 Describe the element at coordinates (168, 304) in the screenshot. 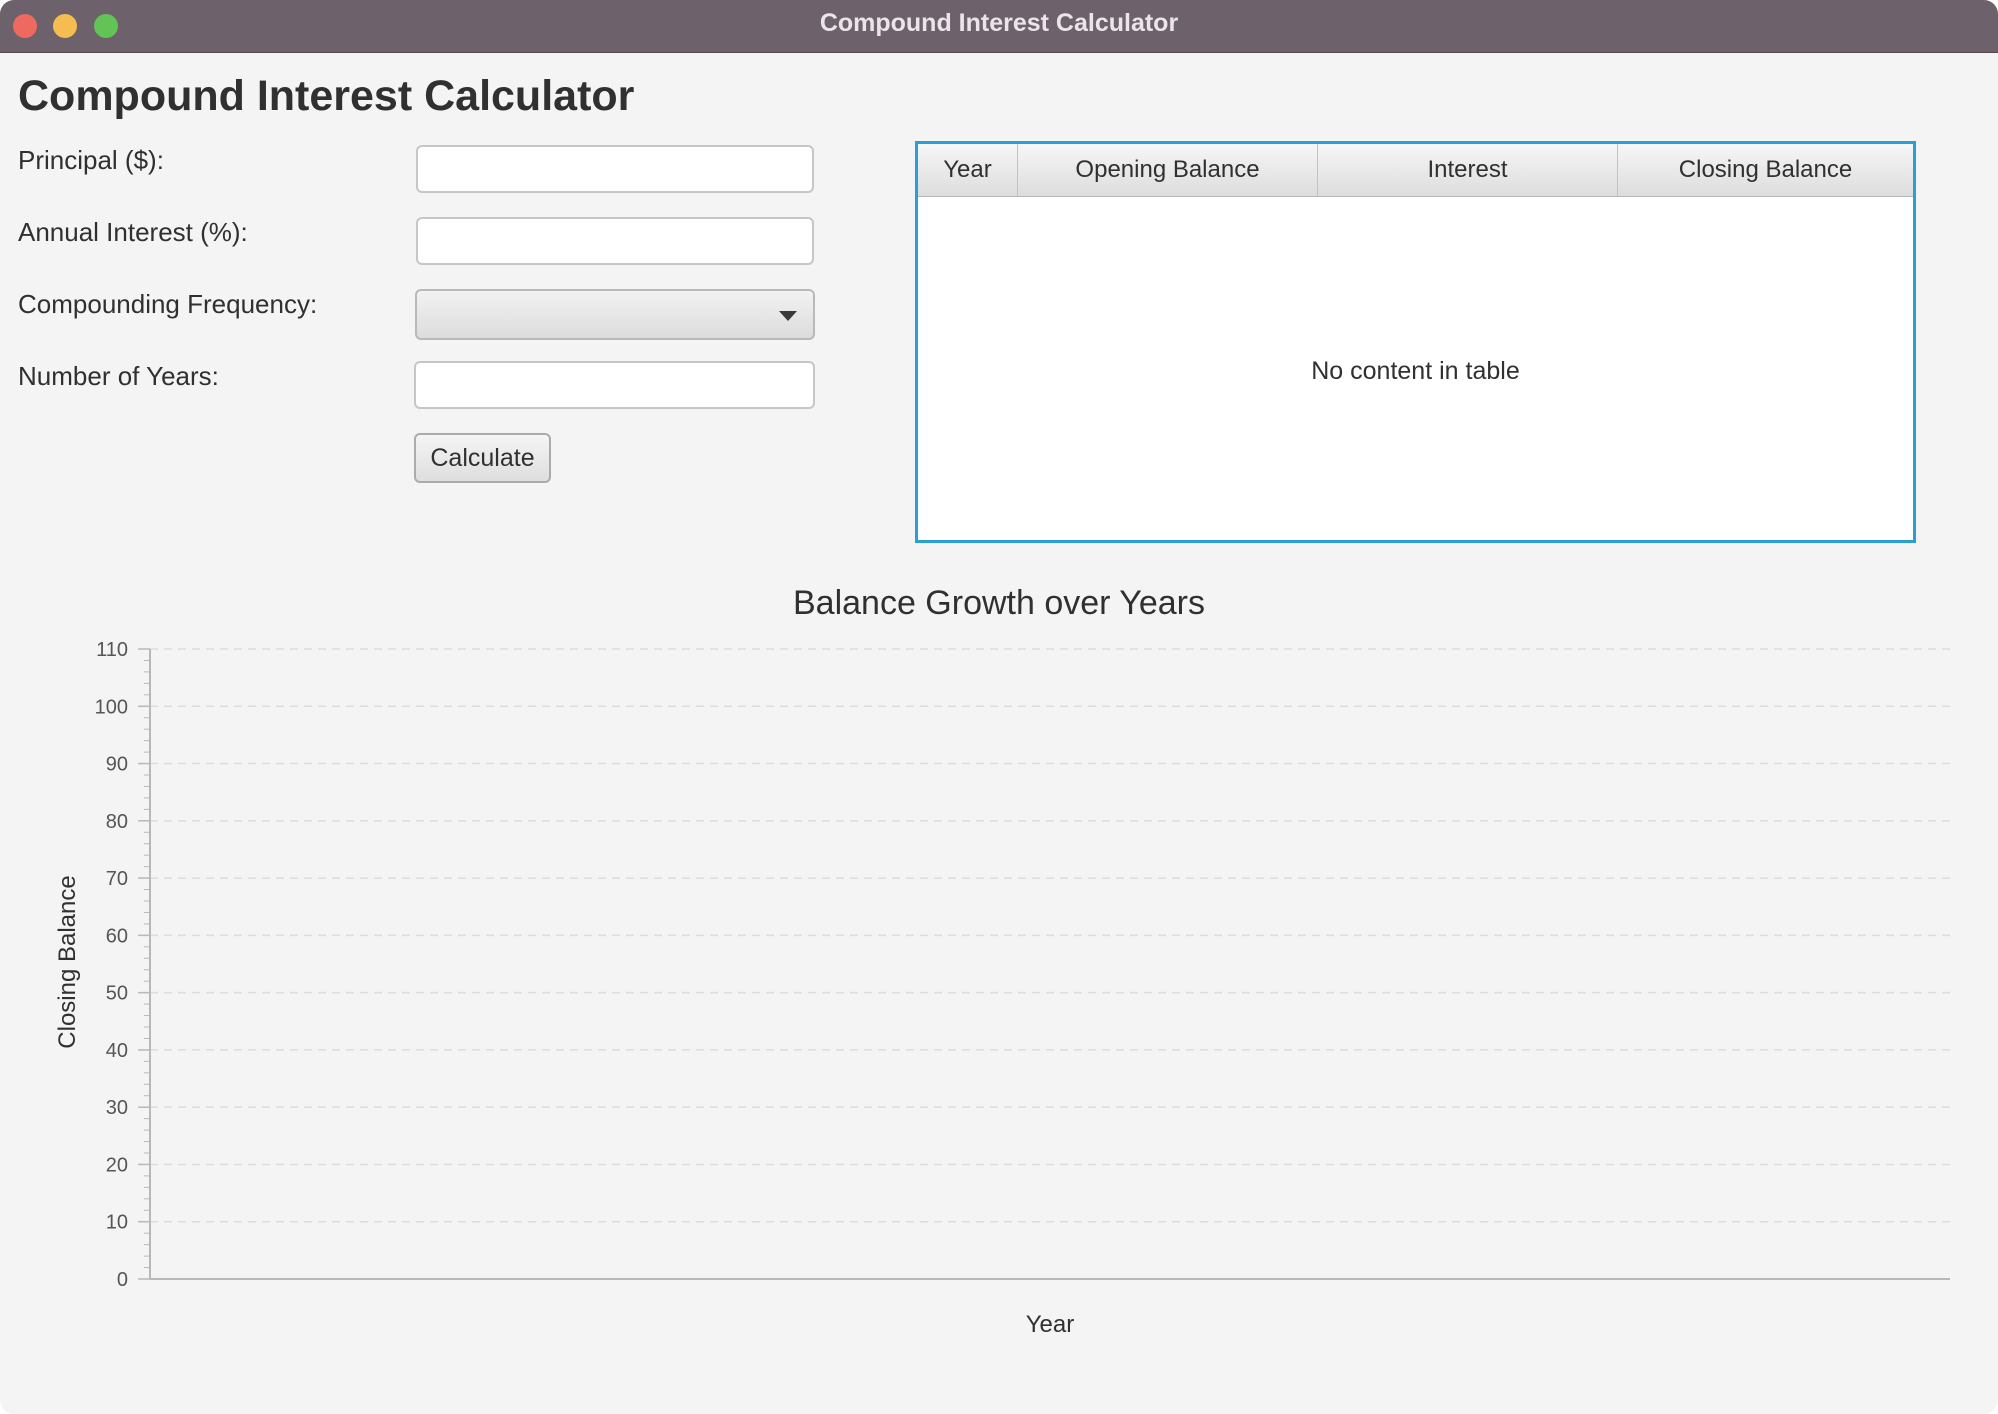

I see `compounding-frequency-label: Compounding Frequency:` at that location.